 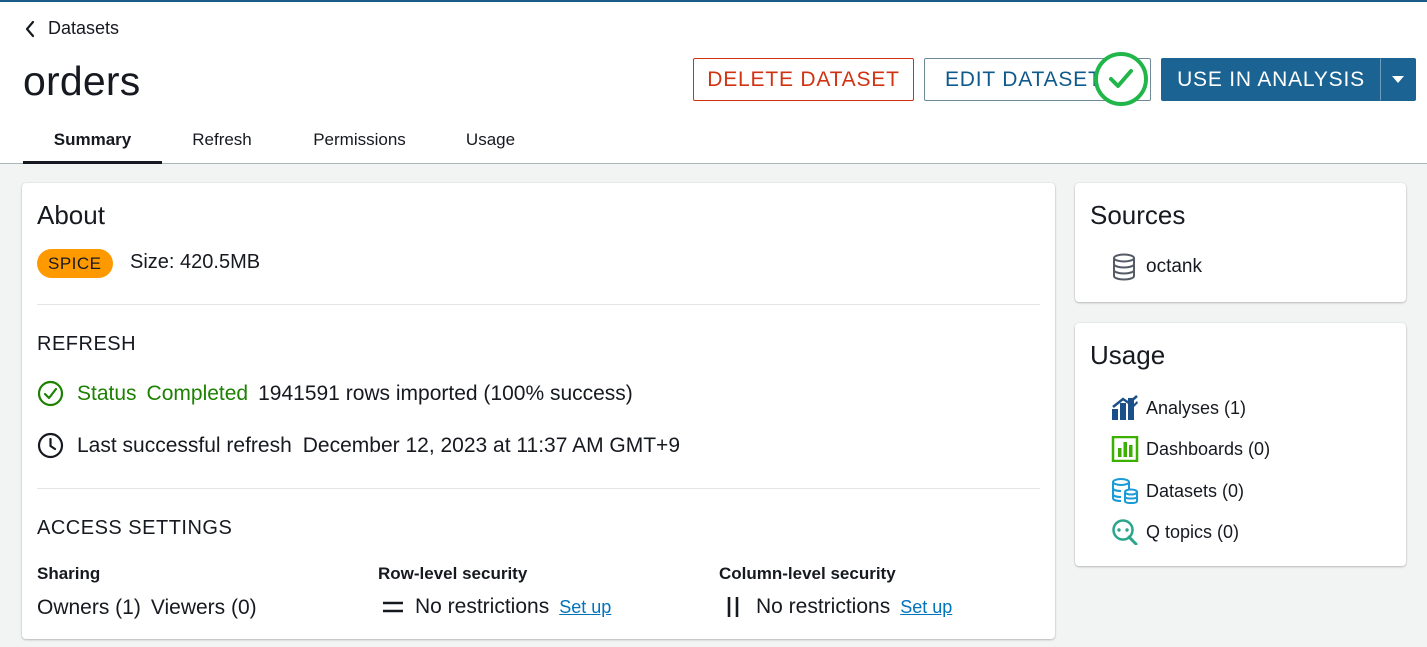 I want to click on sources-title: Sources, so click(x=1138, y=215).